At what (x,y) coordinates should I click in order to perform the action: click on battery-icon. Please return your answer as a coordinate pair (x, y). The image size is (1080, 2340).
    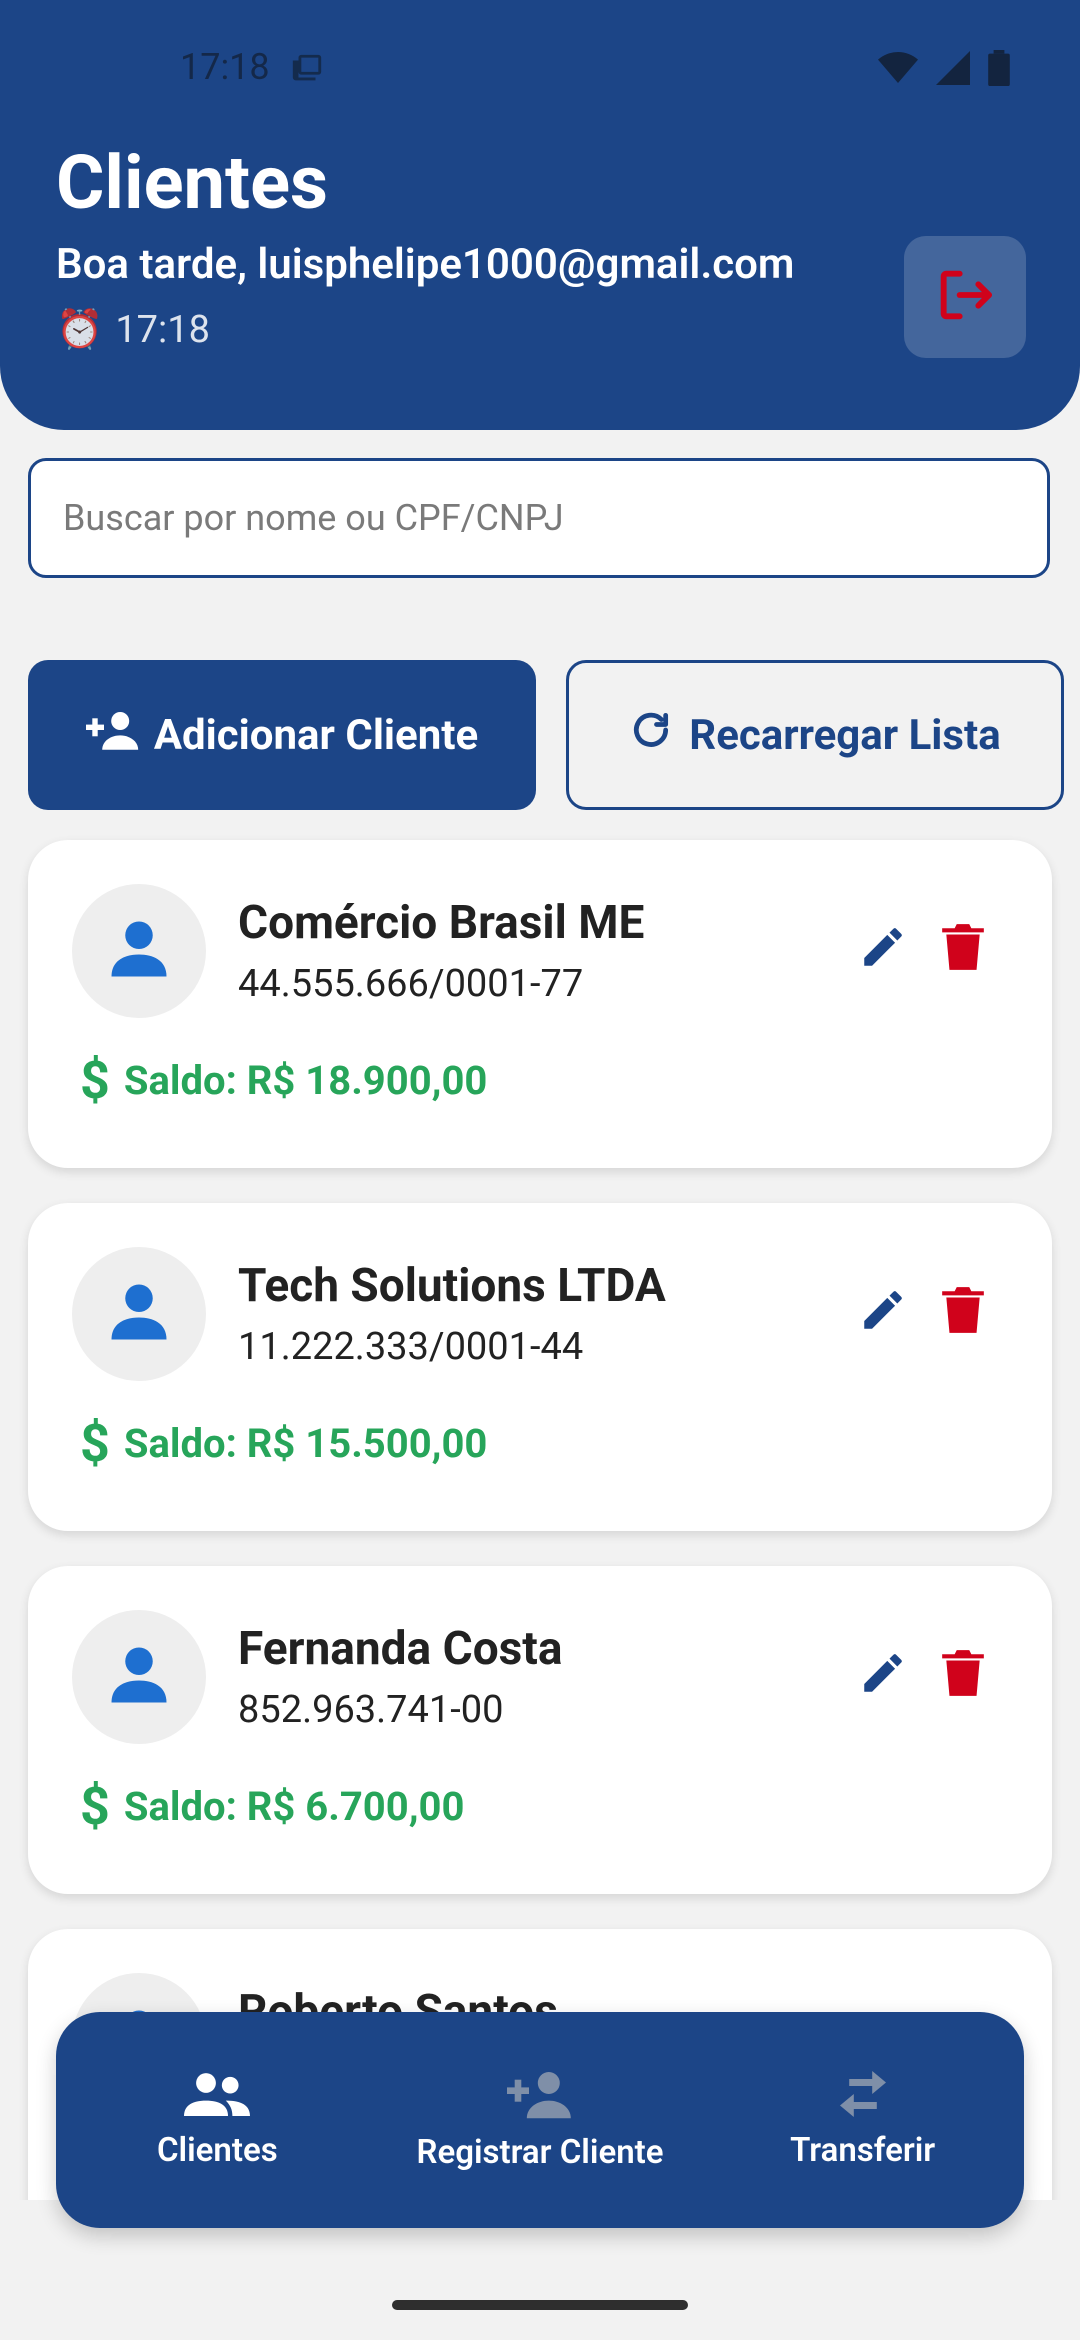
    Looking at the image, I should click on (999, 70).